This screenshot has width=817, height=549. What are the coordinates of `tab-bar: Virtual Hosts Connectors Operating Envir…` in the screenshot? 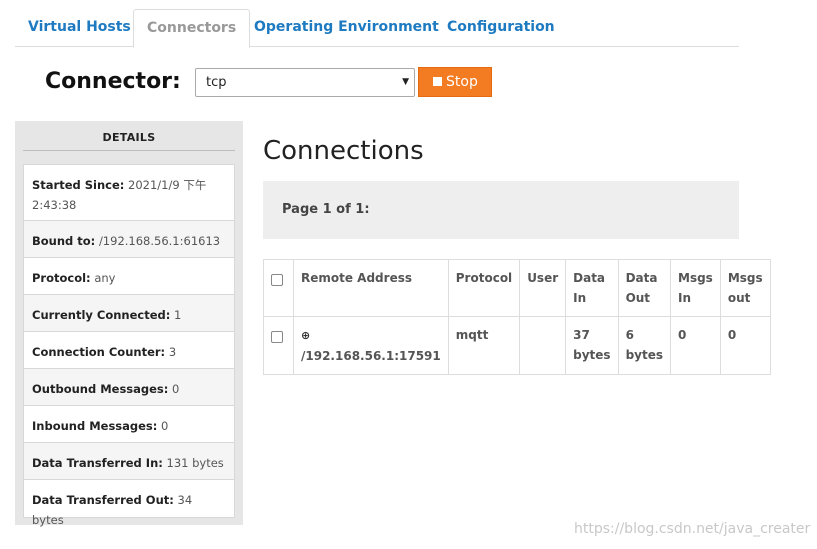 It's located at (377, 28).